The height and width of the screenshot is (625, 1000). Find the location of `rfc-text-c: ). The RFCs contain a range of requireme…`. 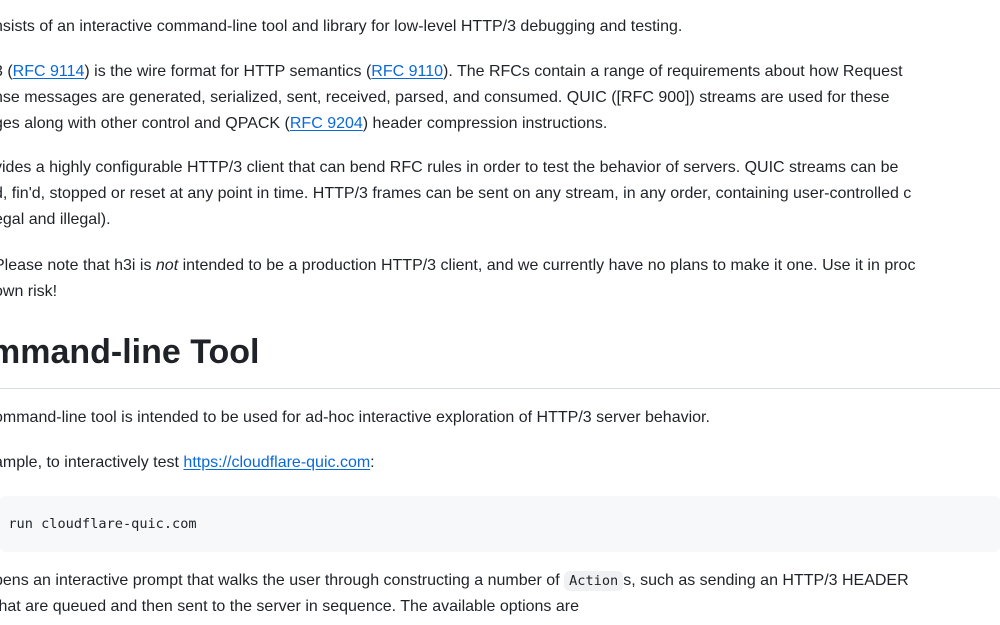

rfc-text-c: ). The RFCs contain a range of requireme… is located at coordinates (673, 71).